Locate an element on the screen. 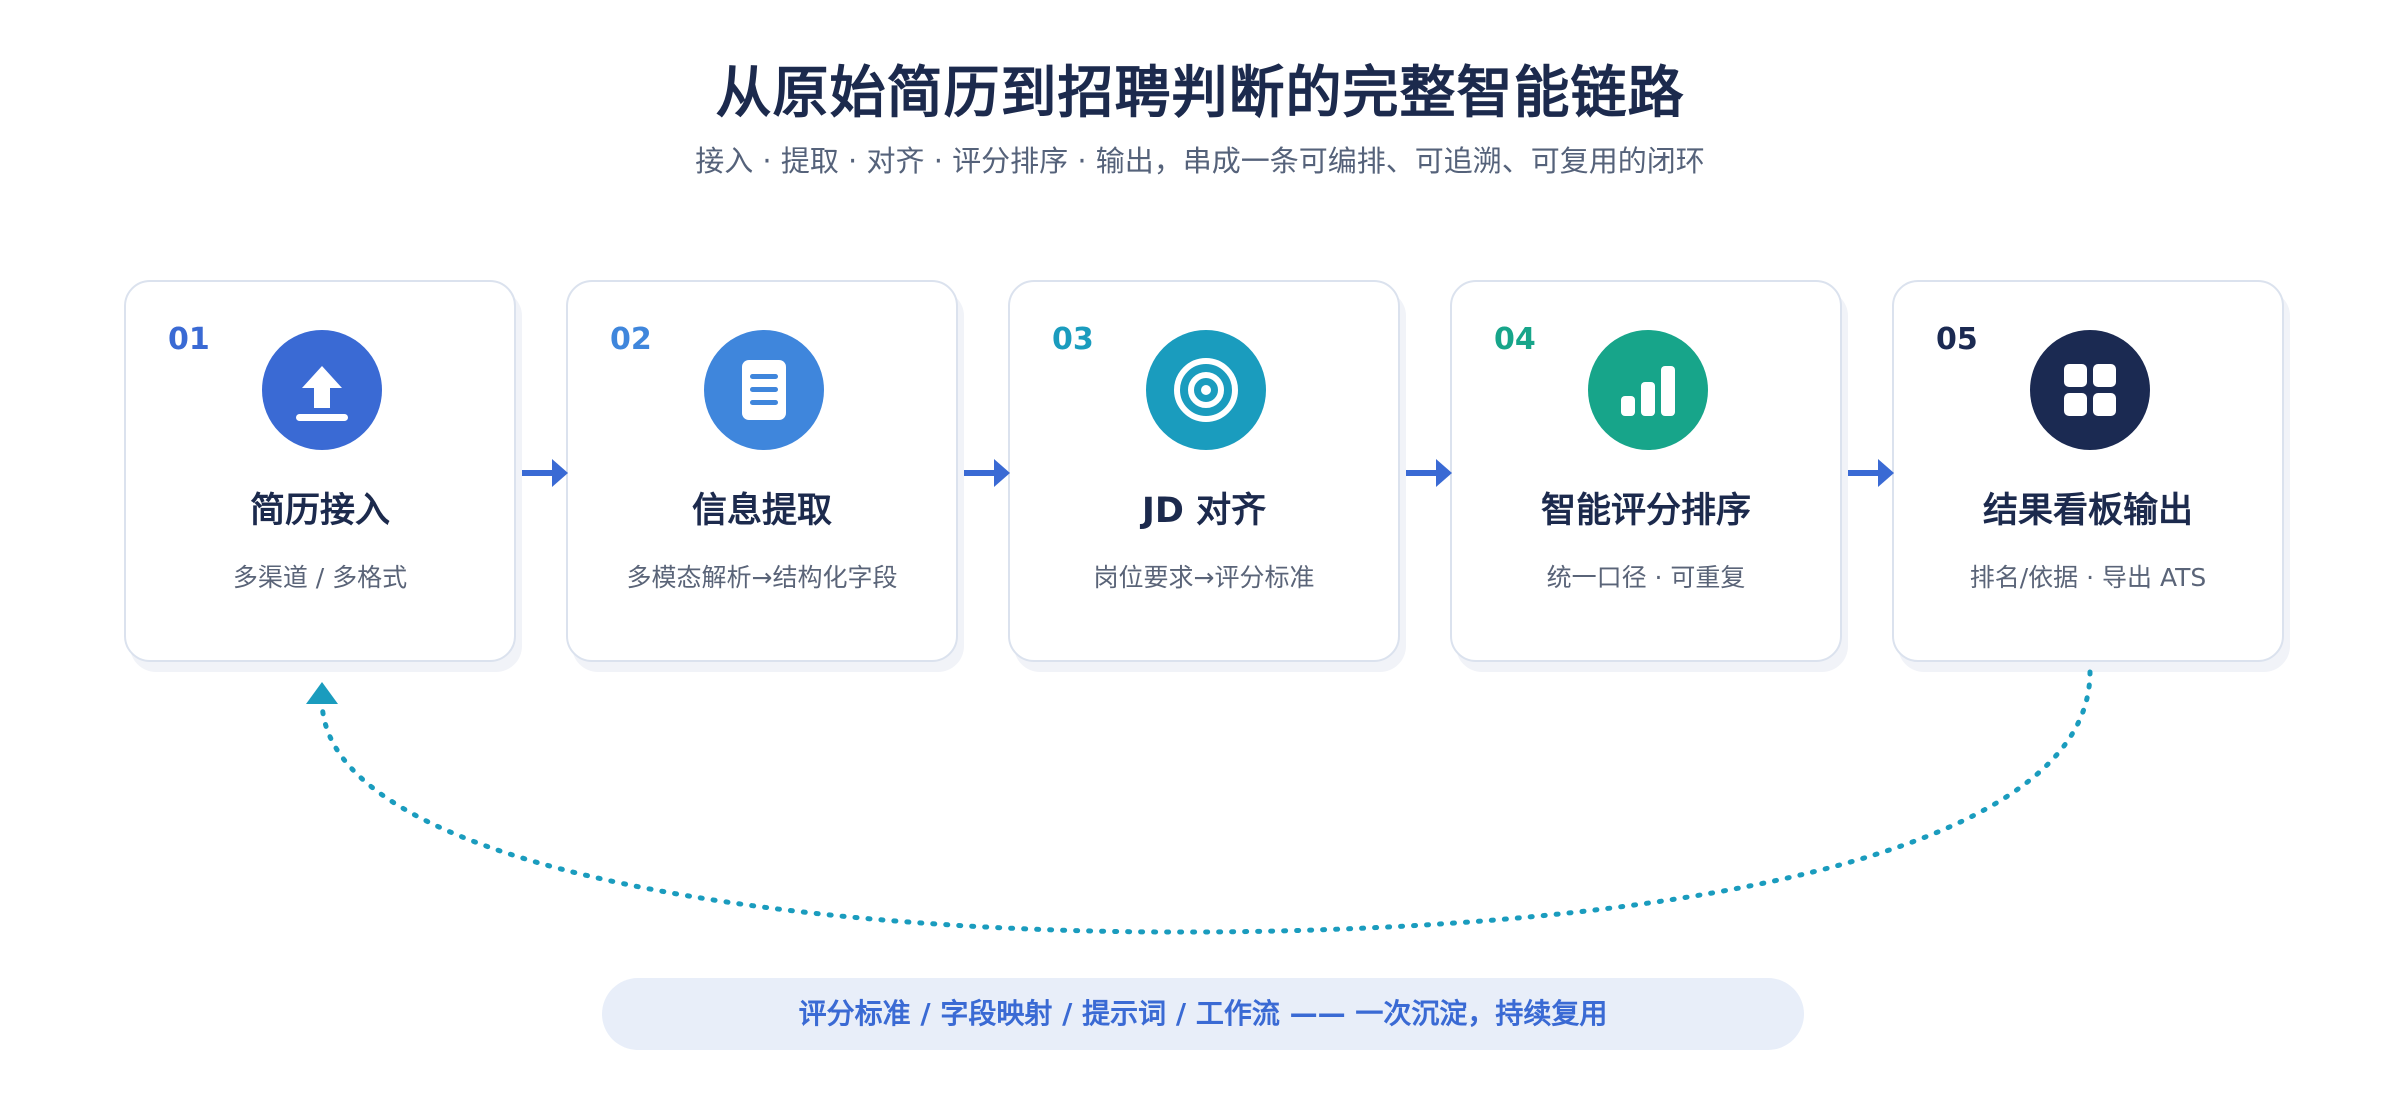 This screenshot has height=1120, width=2400. reuse-summary-banner: 评分标准 / 字段映射 / 提示词 / 工作流 —— 一次沉淀，持续复用 is located at coordinates (1203, 1014).